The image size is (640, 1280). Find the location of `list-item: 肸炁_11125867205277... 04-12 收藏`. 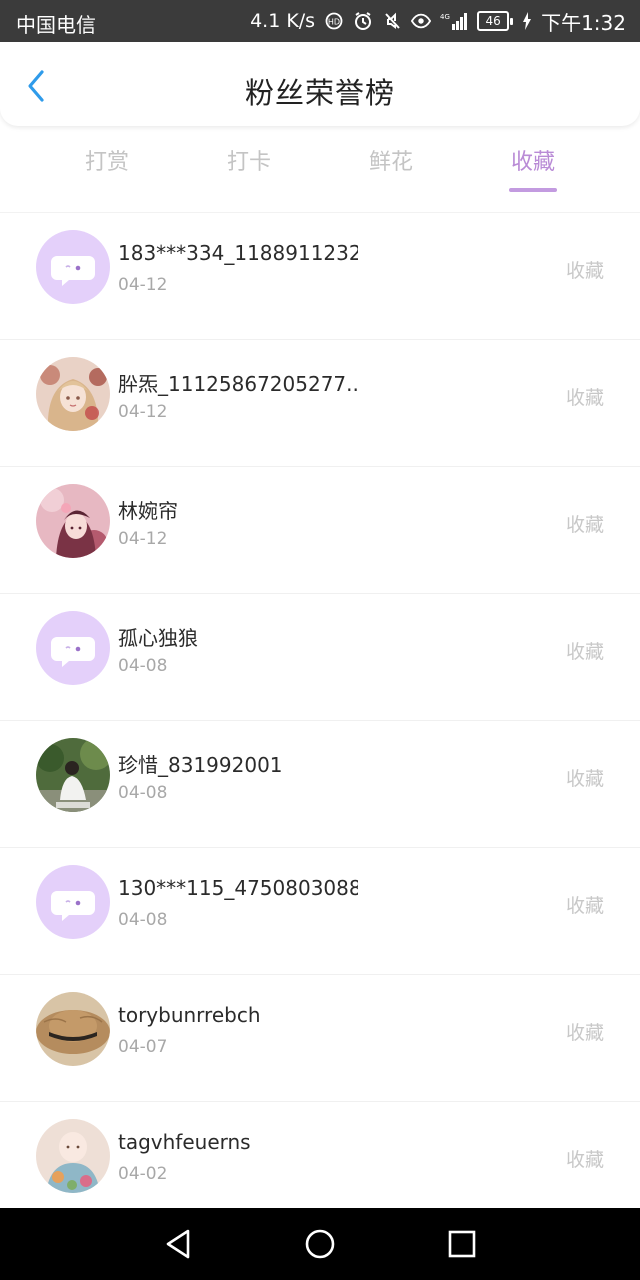

list-item: 肸炁_11125867205277... 04-12 收藏 is located at coordinates (320, 402).